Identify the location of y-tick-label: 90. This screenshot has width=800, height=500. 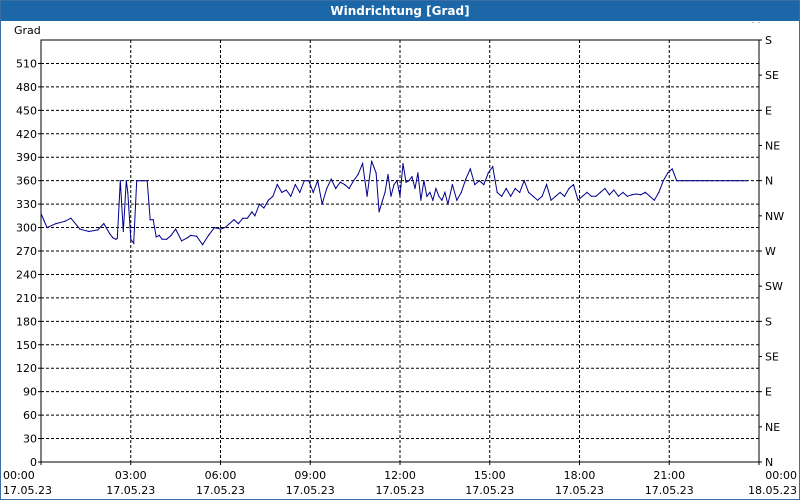
(30, 392).